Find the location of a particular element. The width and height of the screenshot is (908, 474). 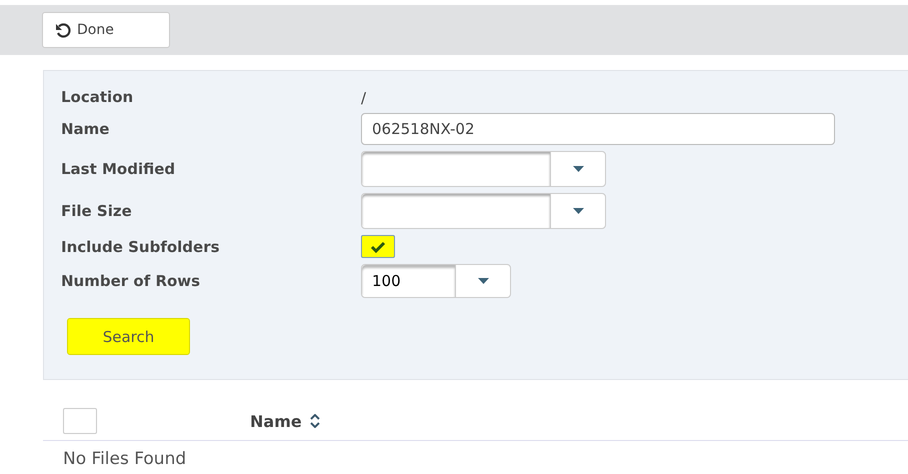

location-value: / is located at coordinates (363, 97).